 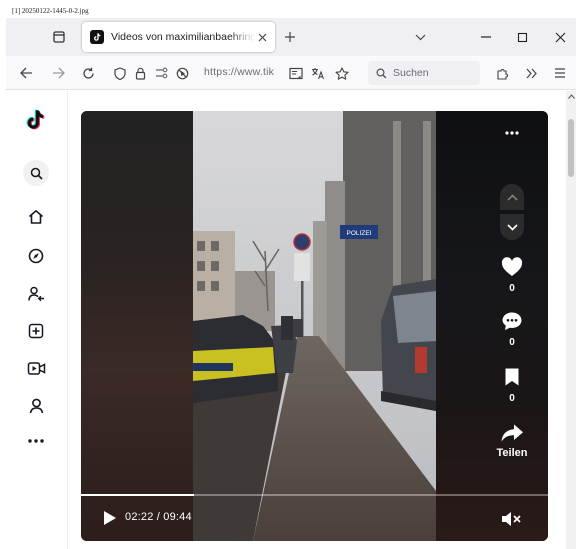 I want to click on plus-icon, so click(x=290, y=37).